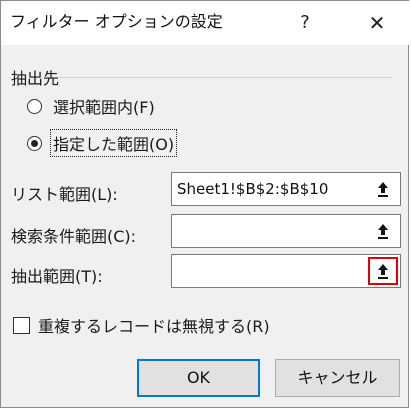 The width and height of the screenshot is (411, 410). What do you see at coordinates (266, 189) in the screenshot?
I see `list-range-input` at bounding box center [266, 189].